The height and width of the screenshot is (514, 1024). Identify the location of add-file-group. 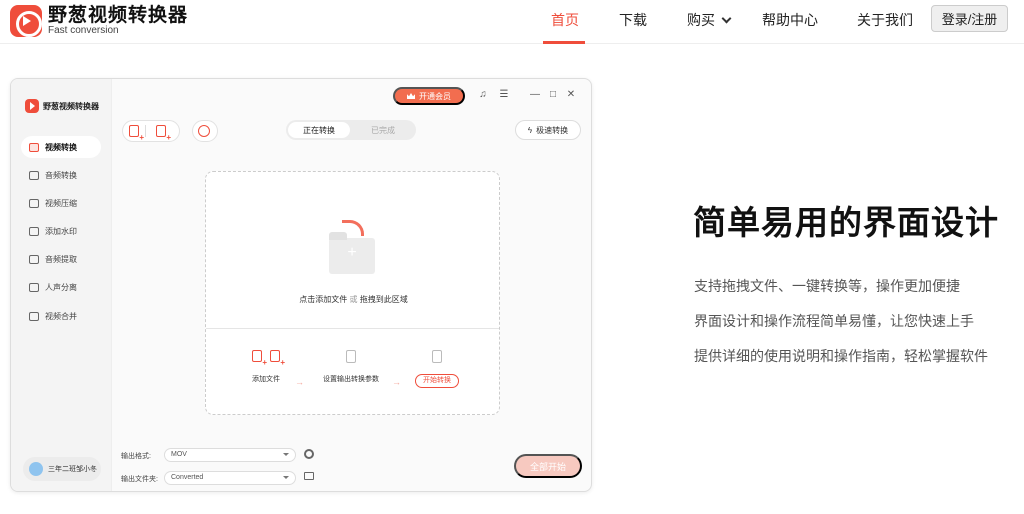
(151, 131).